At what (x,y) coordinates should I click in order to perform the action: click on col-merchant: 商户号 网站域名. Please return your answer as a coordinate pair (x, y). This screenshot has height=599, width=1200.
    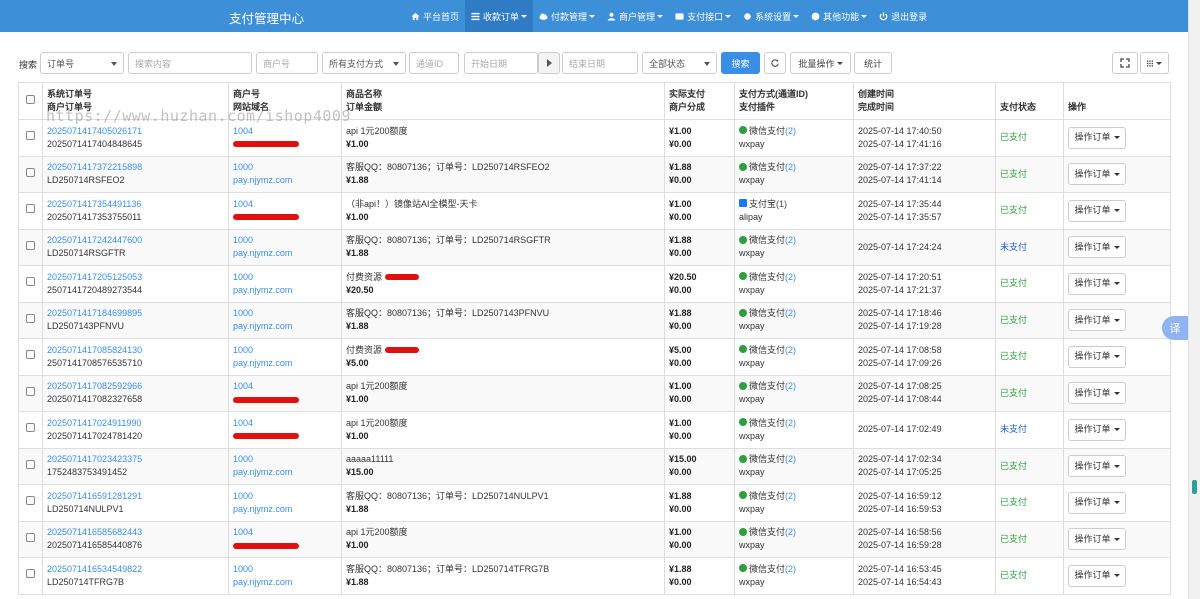
    Looking at the image, I should click on (285, 101).